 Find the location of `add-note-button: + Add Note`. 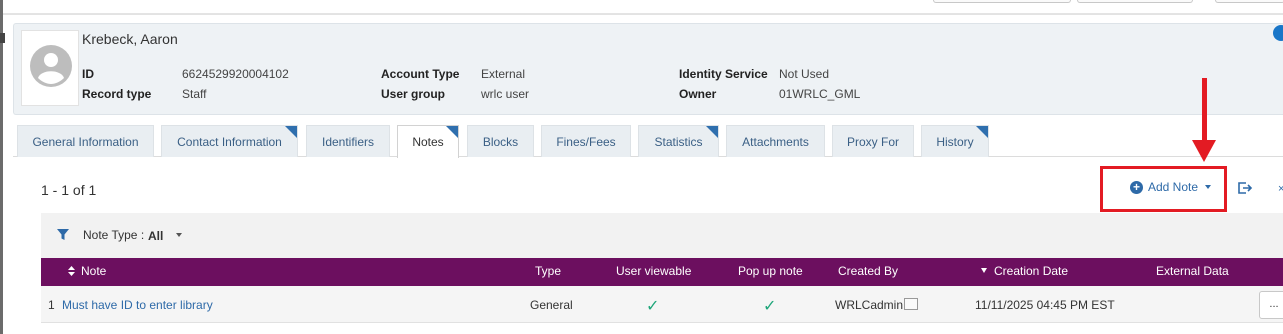

add-note-button: + Add Note is located at coordinates (1171, 187).